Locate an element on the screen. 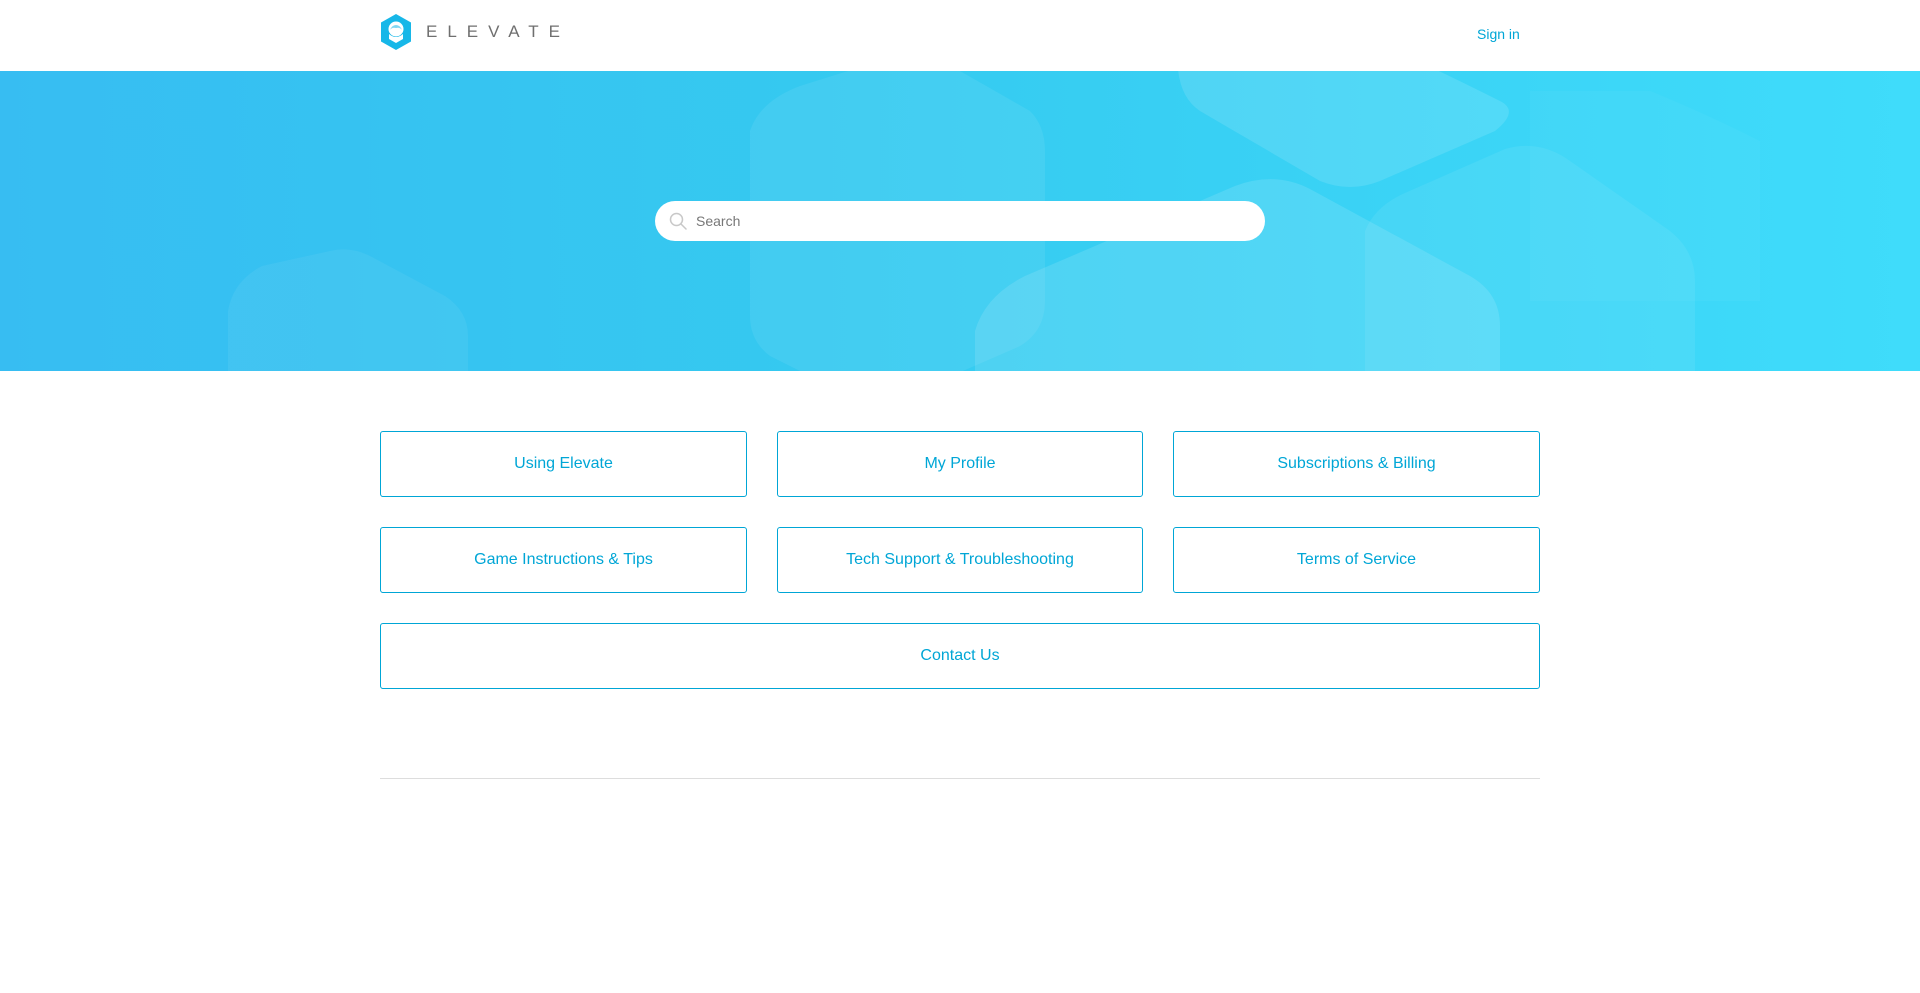 The image size is (1920, 993). brand-logo-link: ELEVATE is located at coordinates (474, 32).